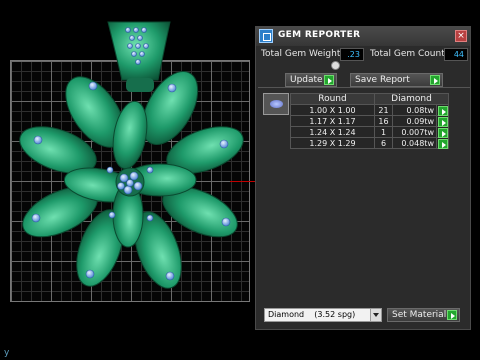  I want to click on gem-count: 16, so click(383, 121).